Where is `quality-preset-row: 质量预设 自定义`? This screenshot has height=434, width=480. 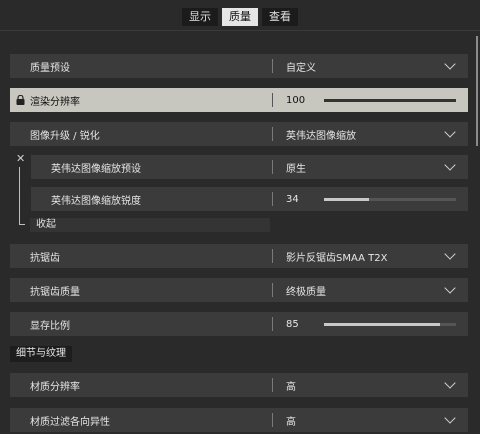
quality-preset-row: 质量预设 自定义 is located at coordinates (239, 66).